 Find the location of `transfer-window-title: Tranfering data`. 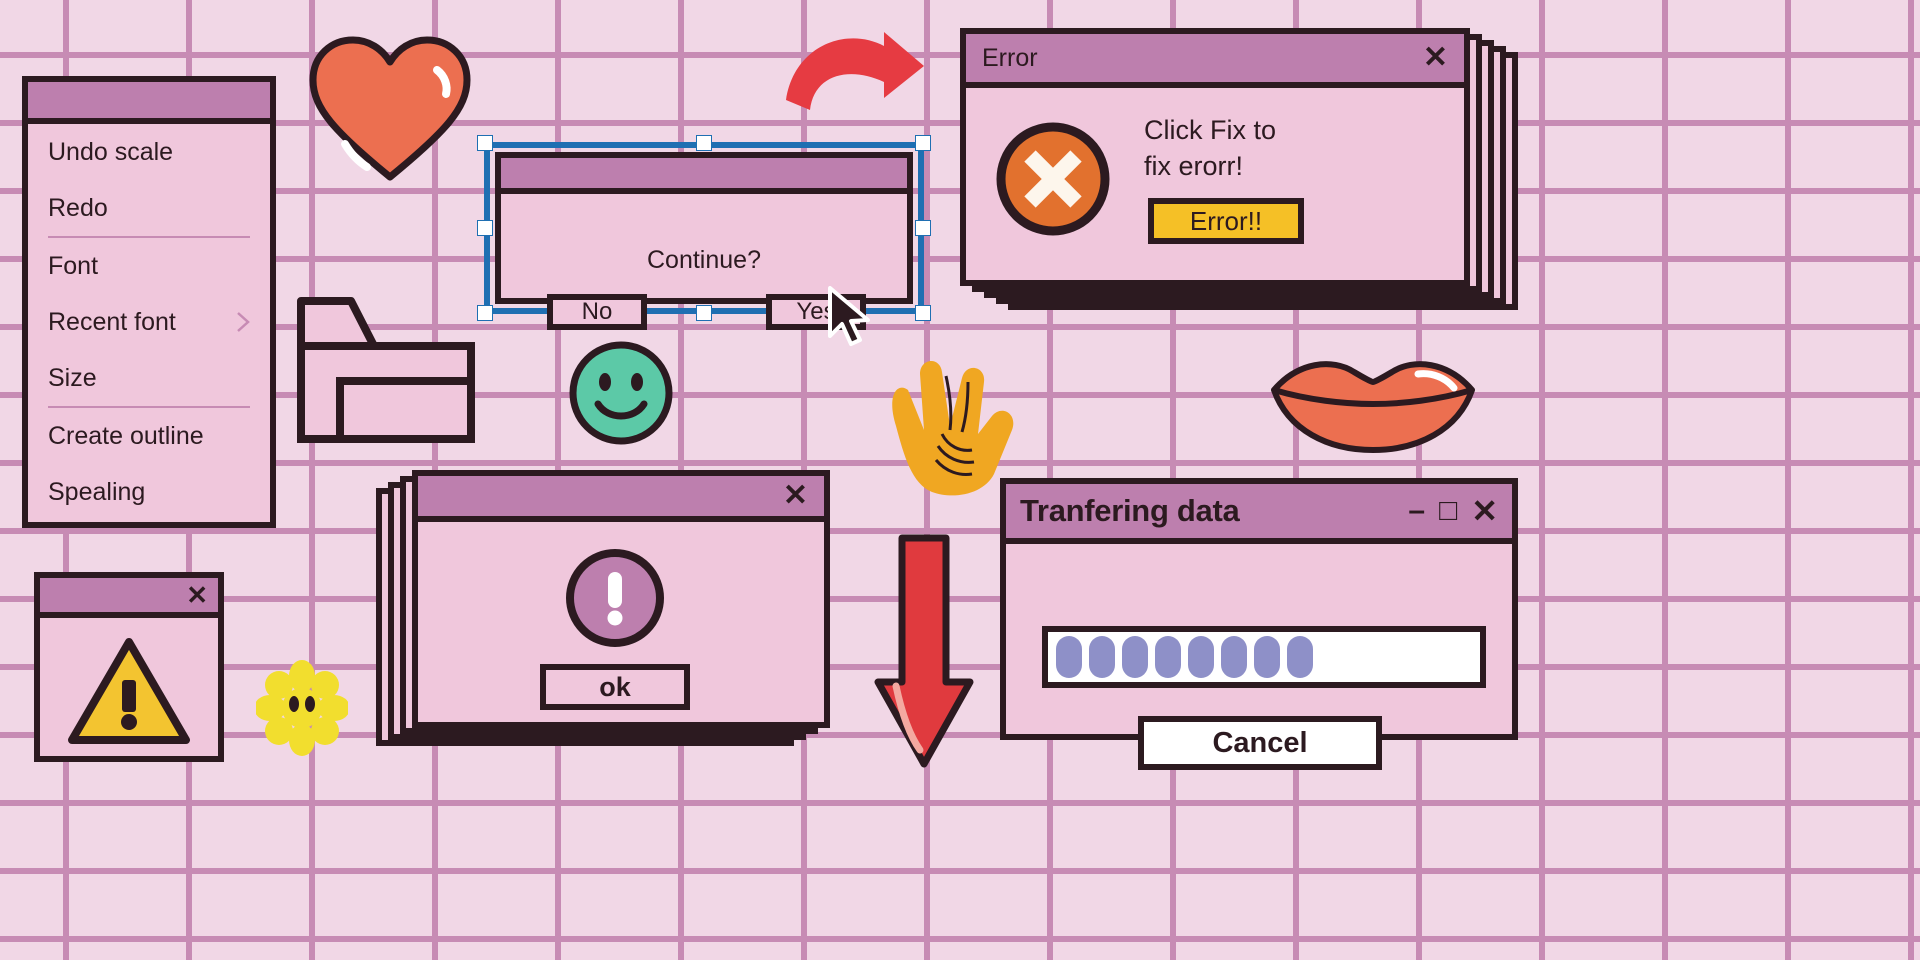

transfer-window-title: Tranfering data is located at coordinates (1130, 510).